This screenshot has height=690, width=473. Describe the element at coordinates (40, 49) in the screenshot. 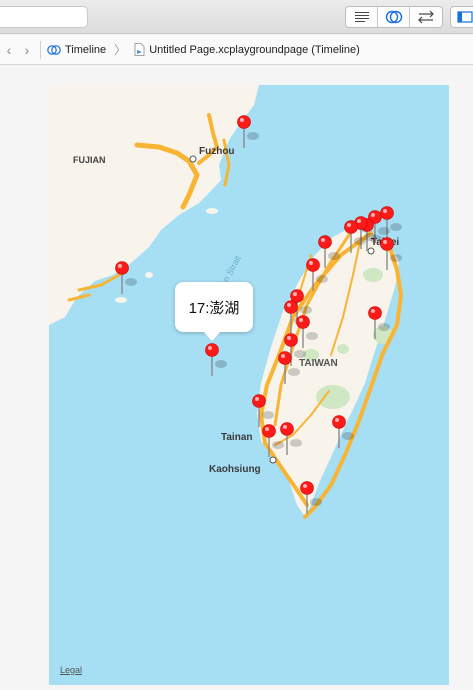

I see `jump-bar-divider` at that location.